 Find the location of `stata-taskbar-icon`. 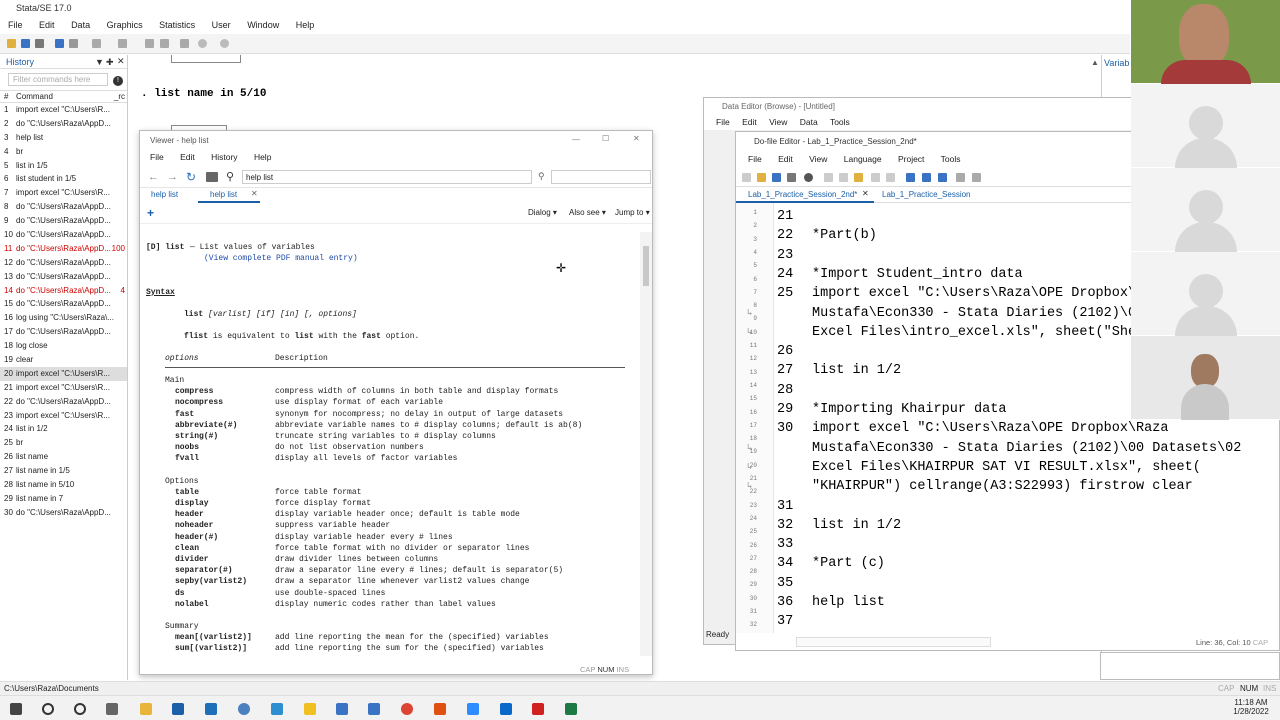

stata-taskbar-icon is located at coordinates (178, 709).